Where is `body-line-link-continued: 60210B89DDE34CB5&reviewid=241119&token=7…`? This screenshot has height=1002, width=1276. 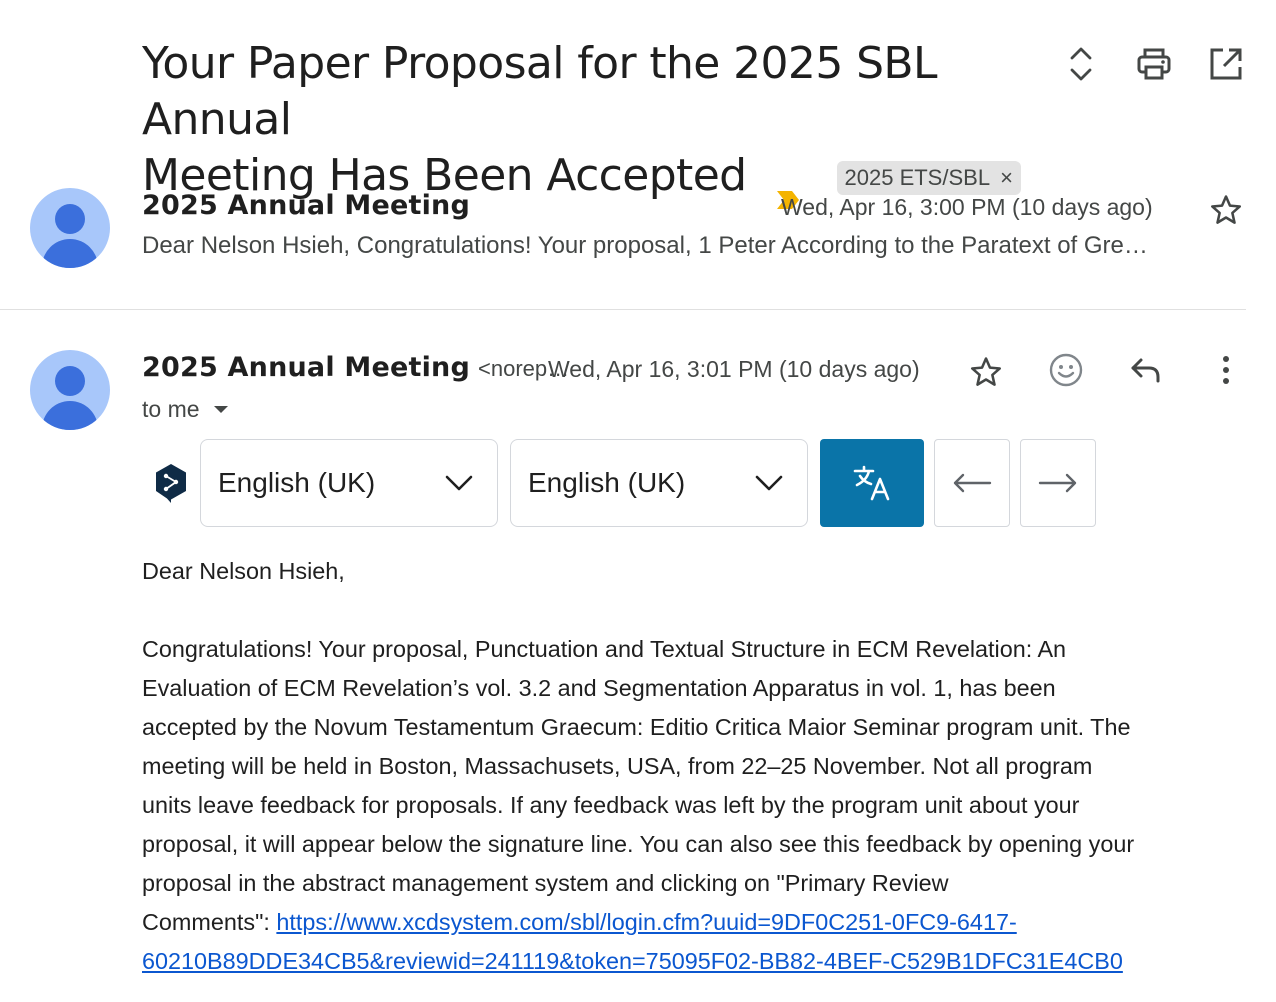
body-line-link-continued: 60210B89DDE34CB5&reviewid=241119&token=7… is located at coordinates (697, 961).